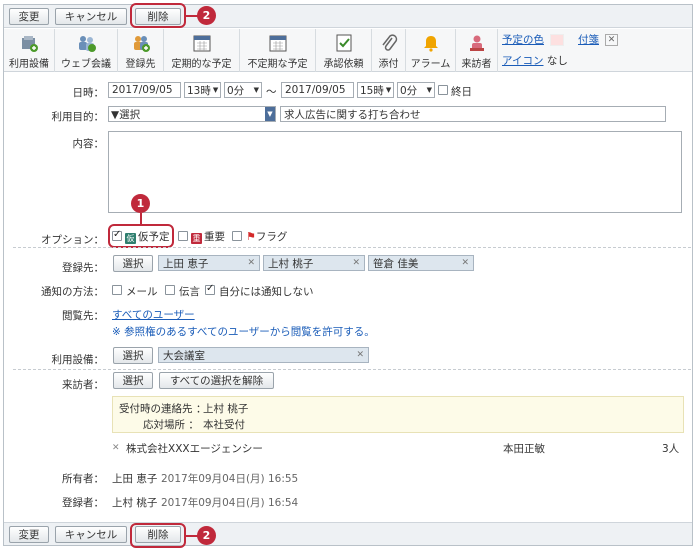  What do you see at coordinates (230, 479) in the screenshot?
I see `owner-date: 2017年09月04日(月) 16:55` at bounding box center [230, 479].